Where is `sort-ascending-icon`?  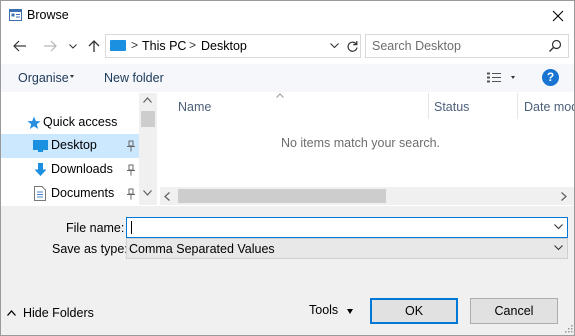
sort-ascending-icon is located at coordinates (280, 95).